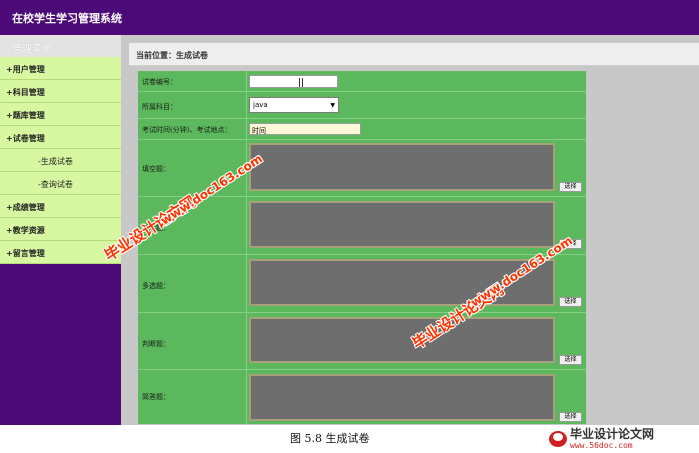 This screenshot has width=699, height=453. Describe the element at coordinates (60, 91) in the screenshot. I see `sidebar-item-subjects: +科目管理` at that location.